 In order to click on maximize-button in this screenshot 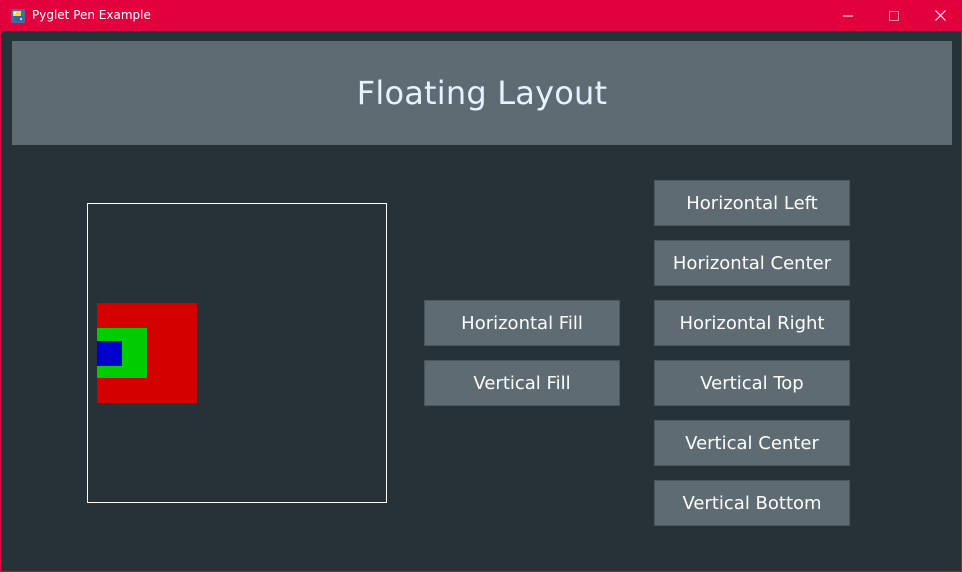, I will do `click(894, 15)`.